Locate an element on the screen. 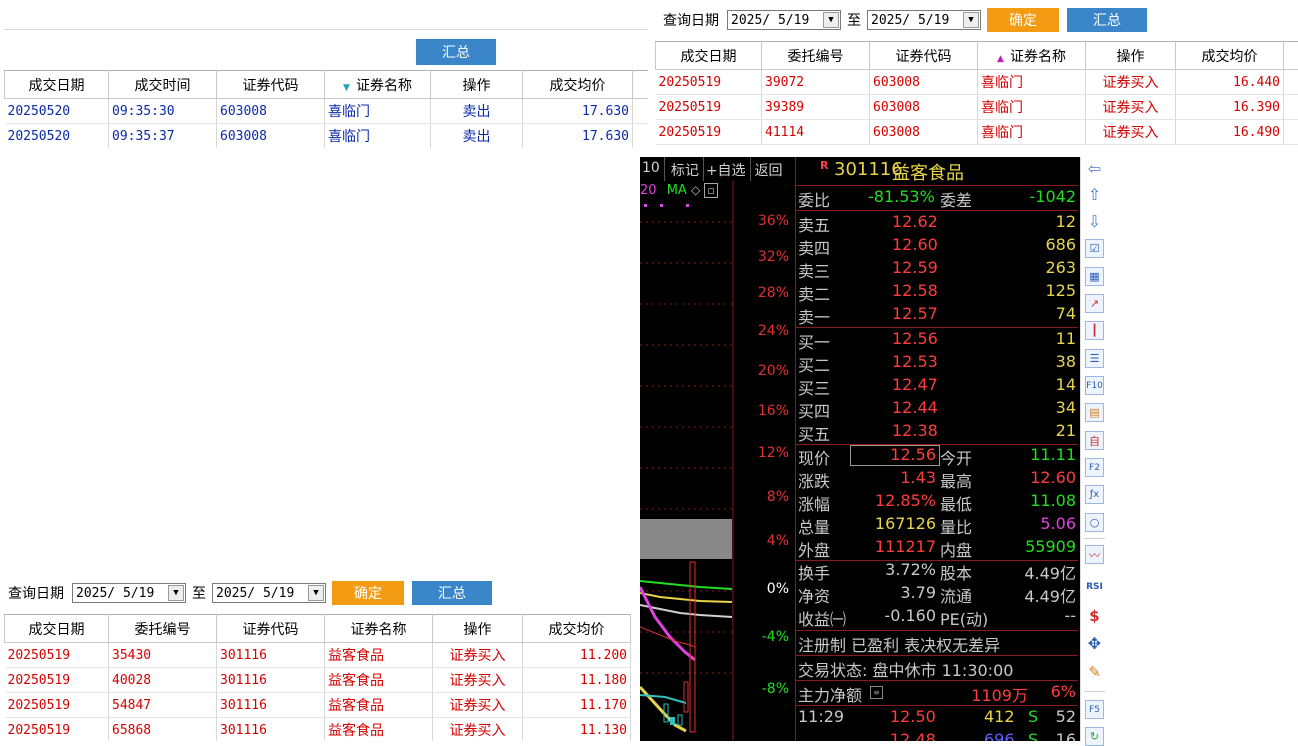  ask-row: 卖二12.58125 is located at coordinates (937, 292).